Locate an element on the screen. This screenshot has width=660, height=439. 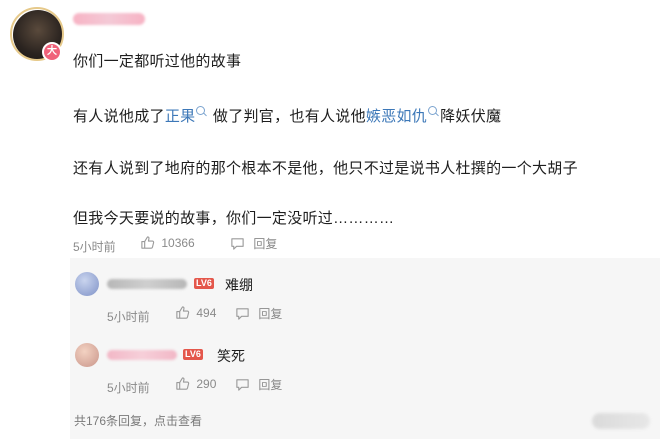
comment-text: 做了判官，也有人说他 is located at coordinates (287, 116).